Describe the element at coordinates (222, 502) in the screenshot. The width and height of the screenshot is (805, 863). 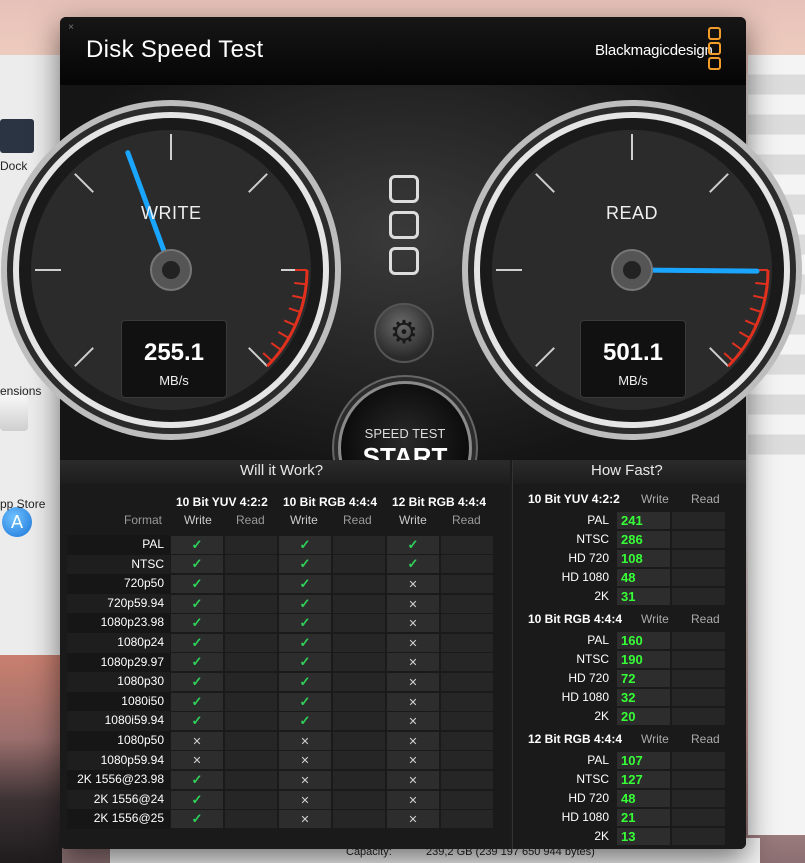
I see `group-header-yuv422: 10 Bit YUV 4:2:2` at that location.